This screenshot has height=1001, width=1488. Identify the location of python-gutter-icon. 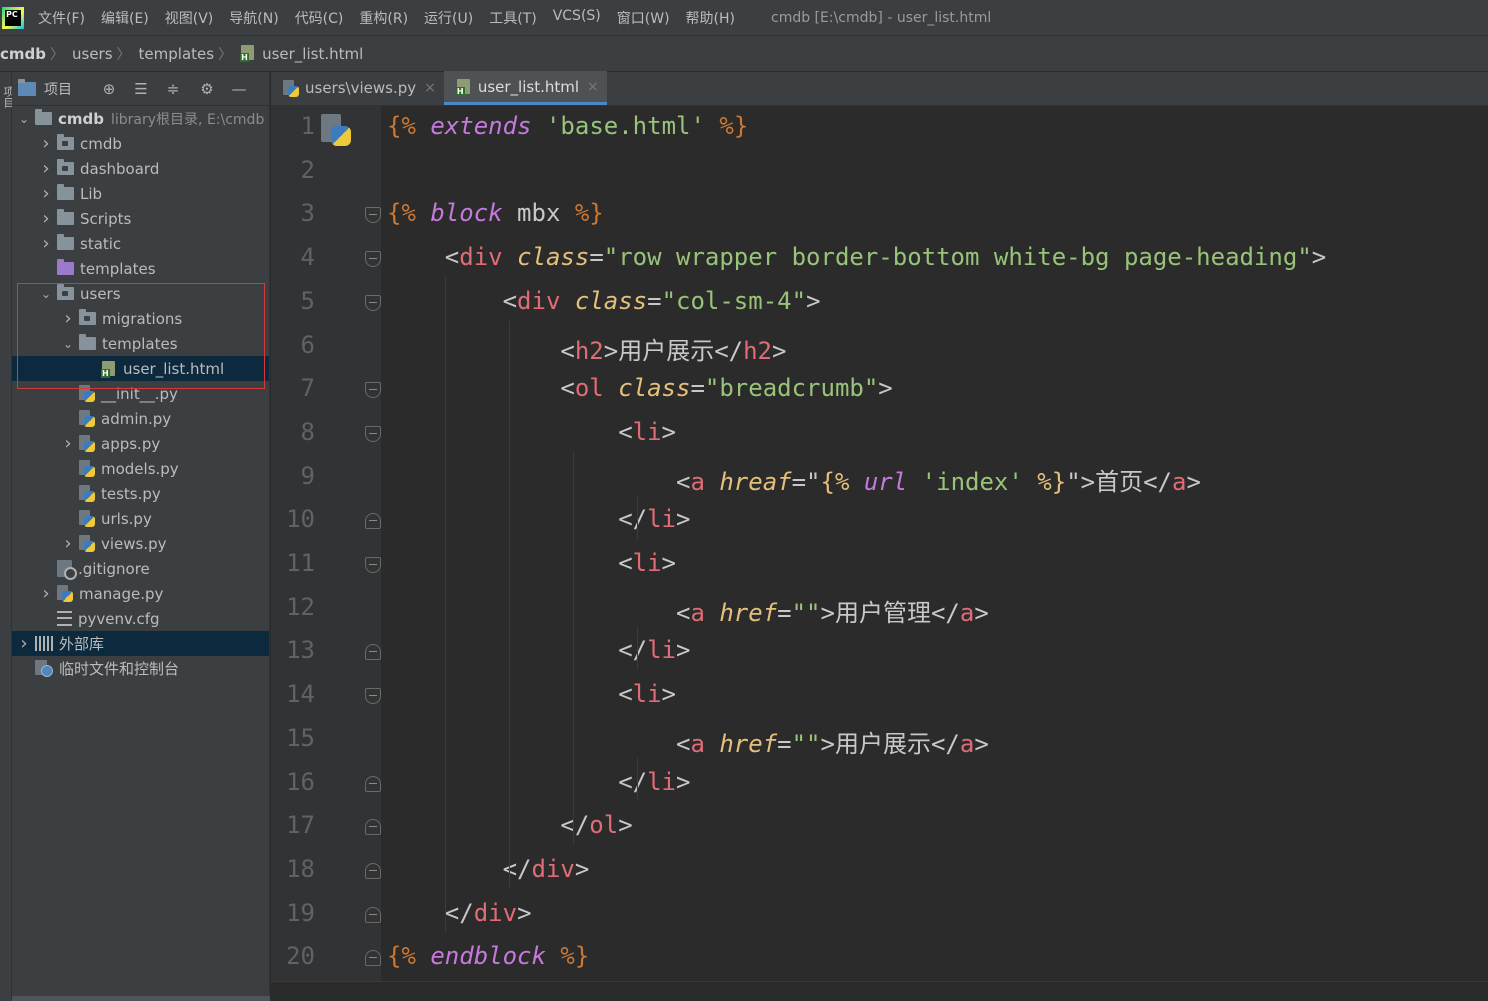
(337, 130).